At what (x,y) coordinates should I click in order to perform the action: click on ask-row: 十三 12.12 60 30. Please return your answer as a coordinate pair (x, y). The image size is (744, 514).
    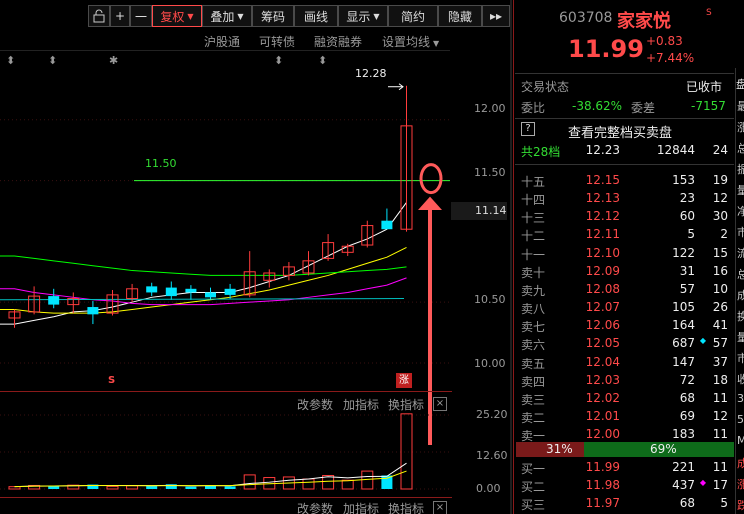
    Looking at the image, I should click on (625, 217).